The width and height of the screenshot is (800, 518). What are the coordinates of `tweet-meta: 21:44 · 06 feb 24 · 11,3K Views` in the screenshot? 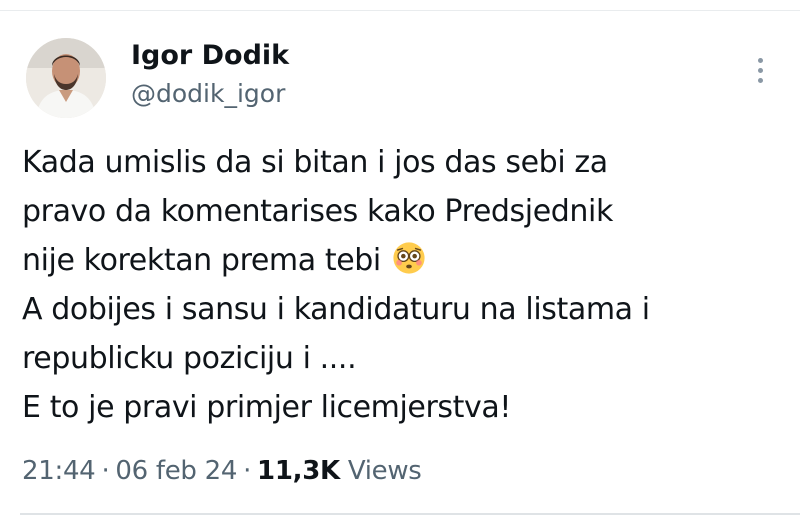 It's located at (222, 471).